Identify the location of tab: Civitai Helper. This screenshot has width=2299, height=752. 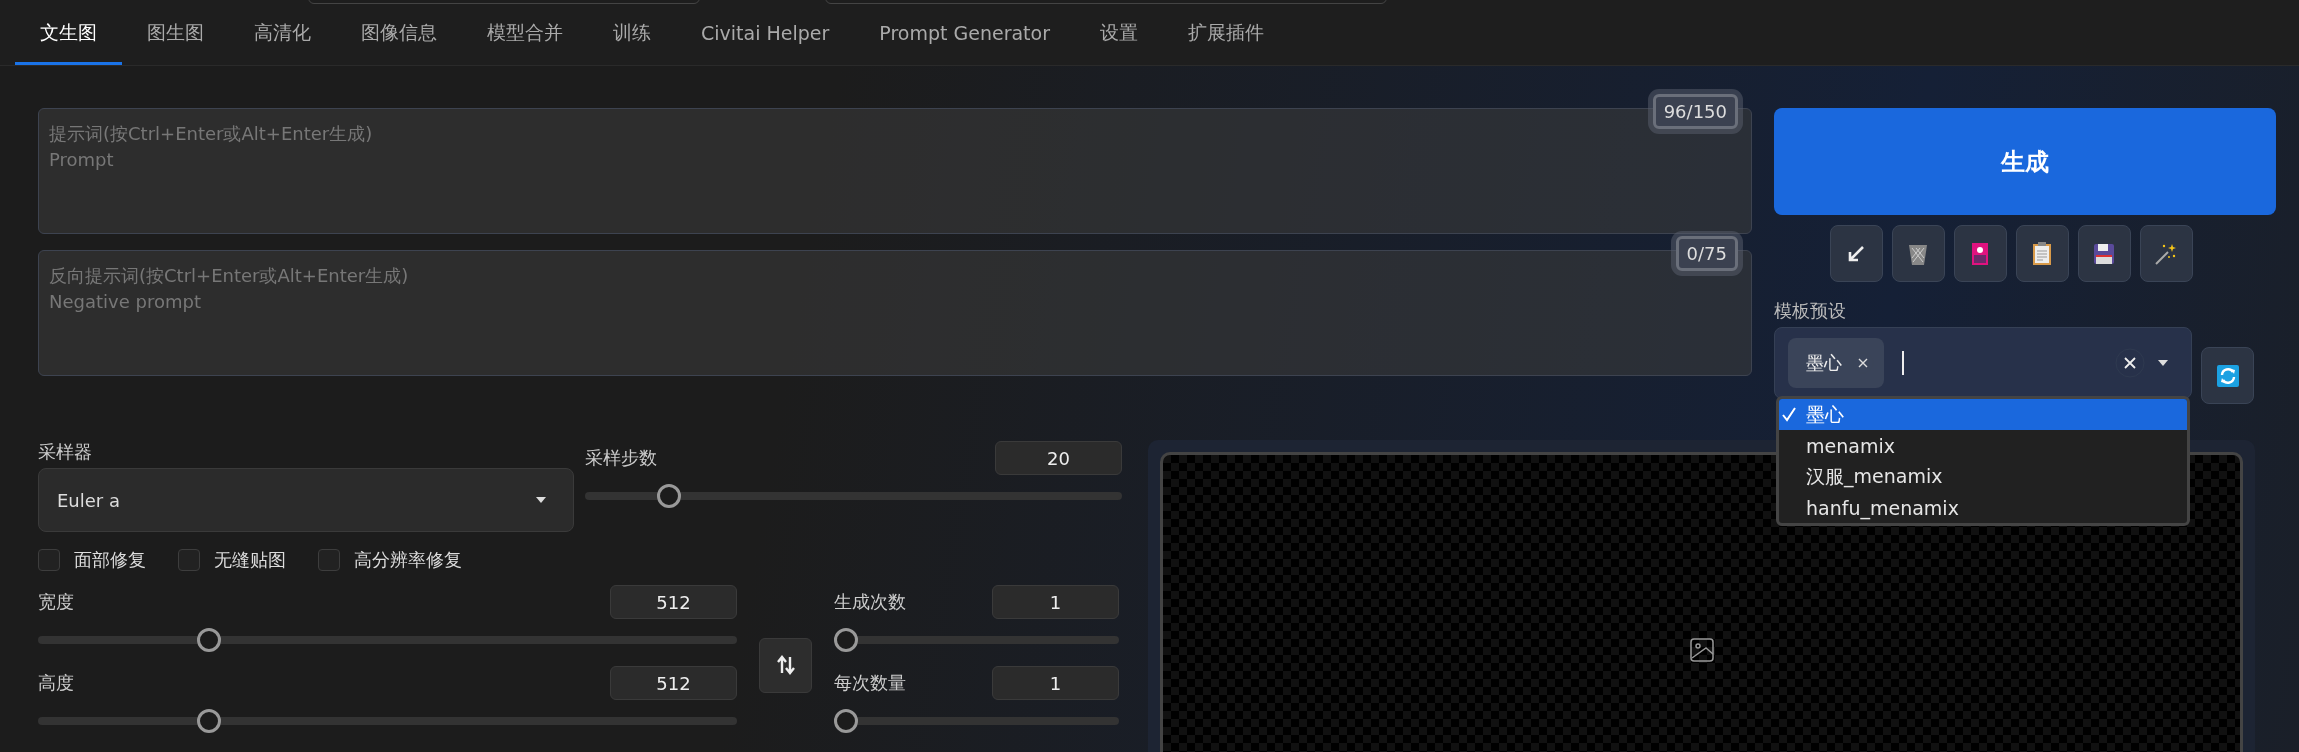
(765, 34).